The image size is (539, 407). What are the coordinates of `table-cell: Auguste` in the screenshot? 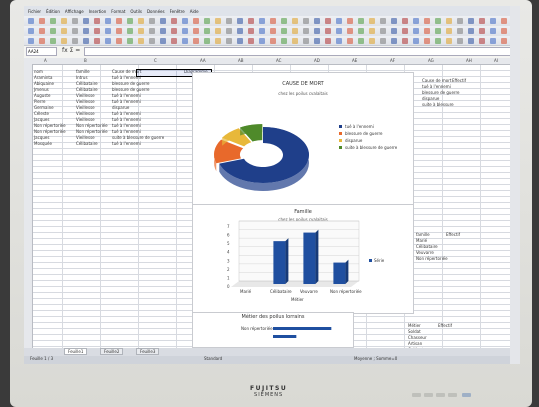 It's located at (42, 95).